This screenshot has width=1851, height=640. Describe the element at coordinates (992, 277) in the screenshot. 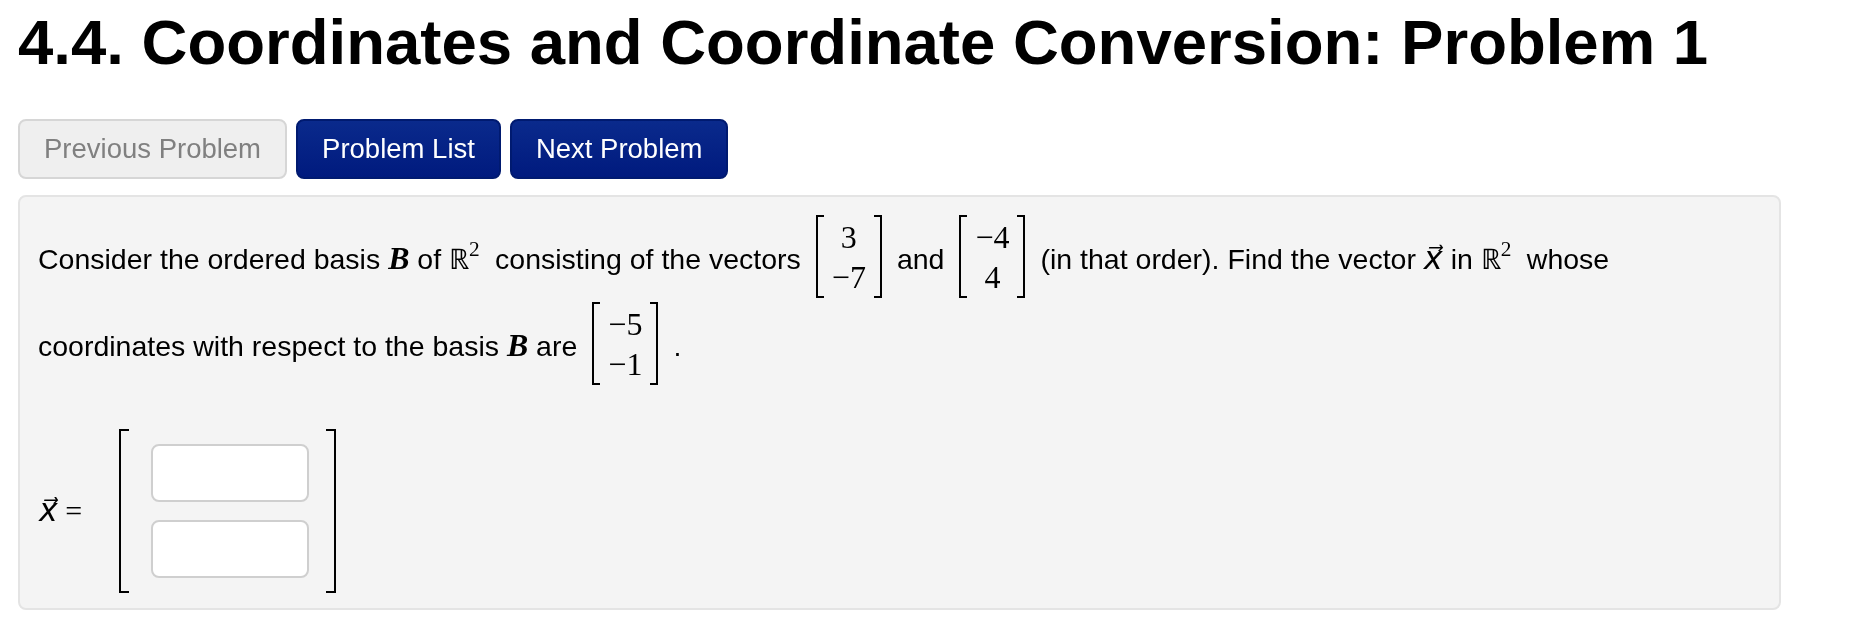

I see `vector-entry: 4` at that location.